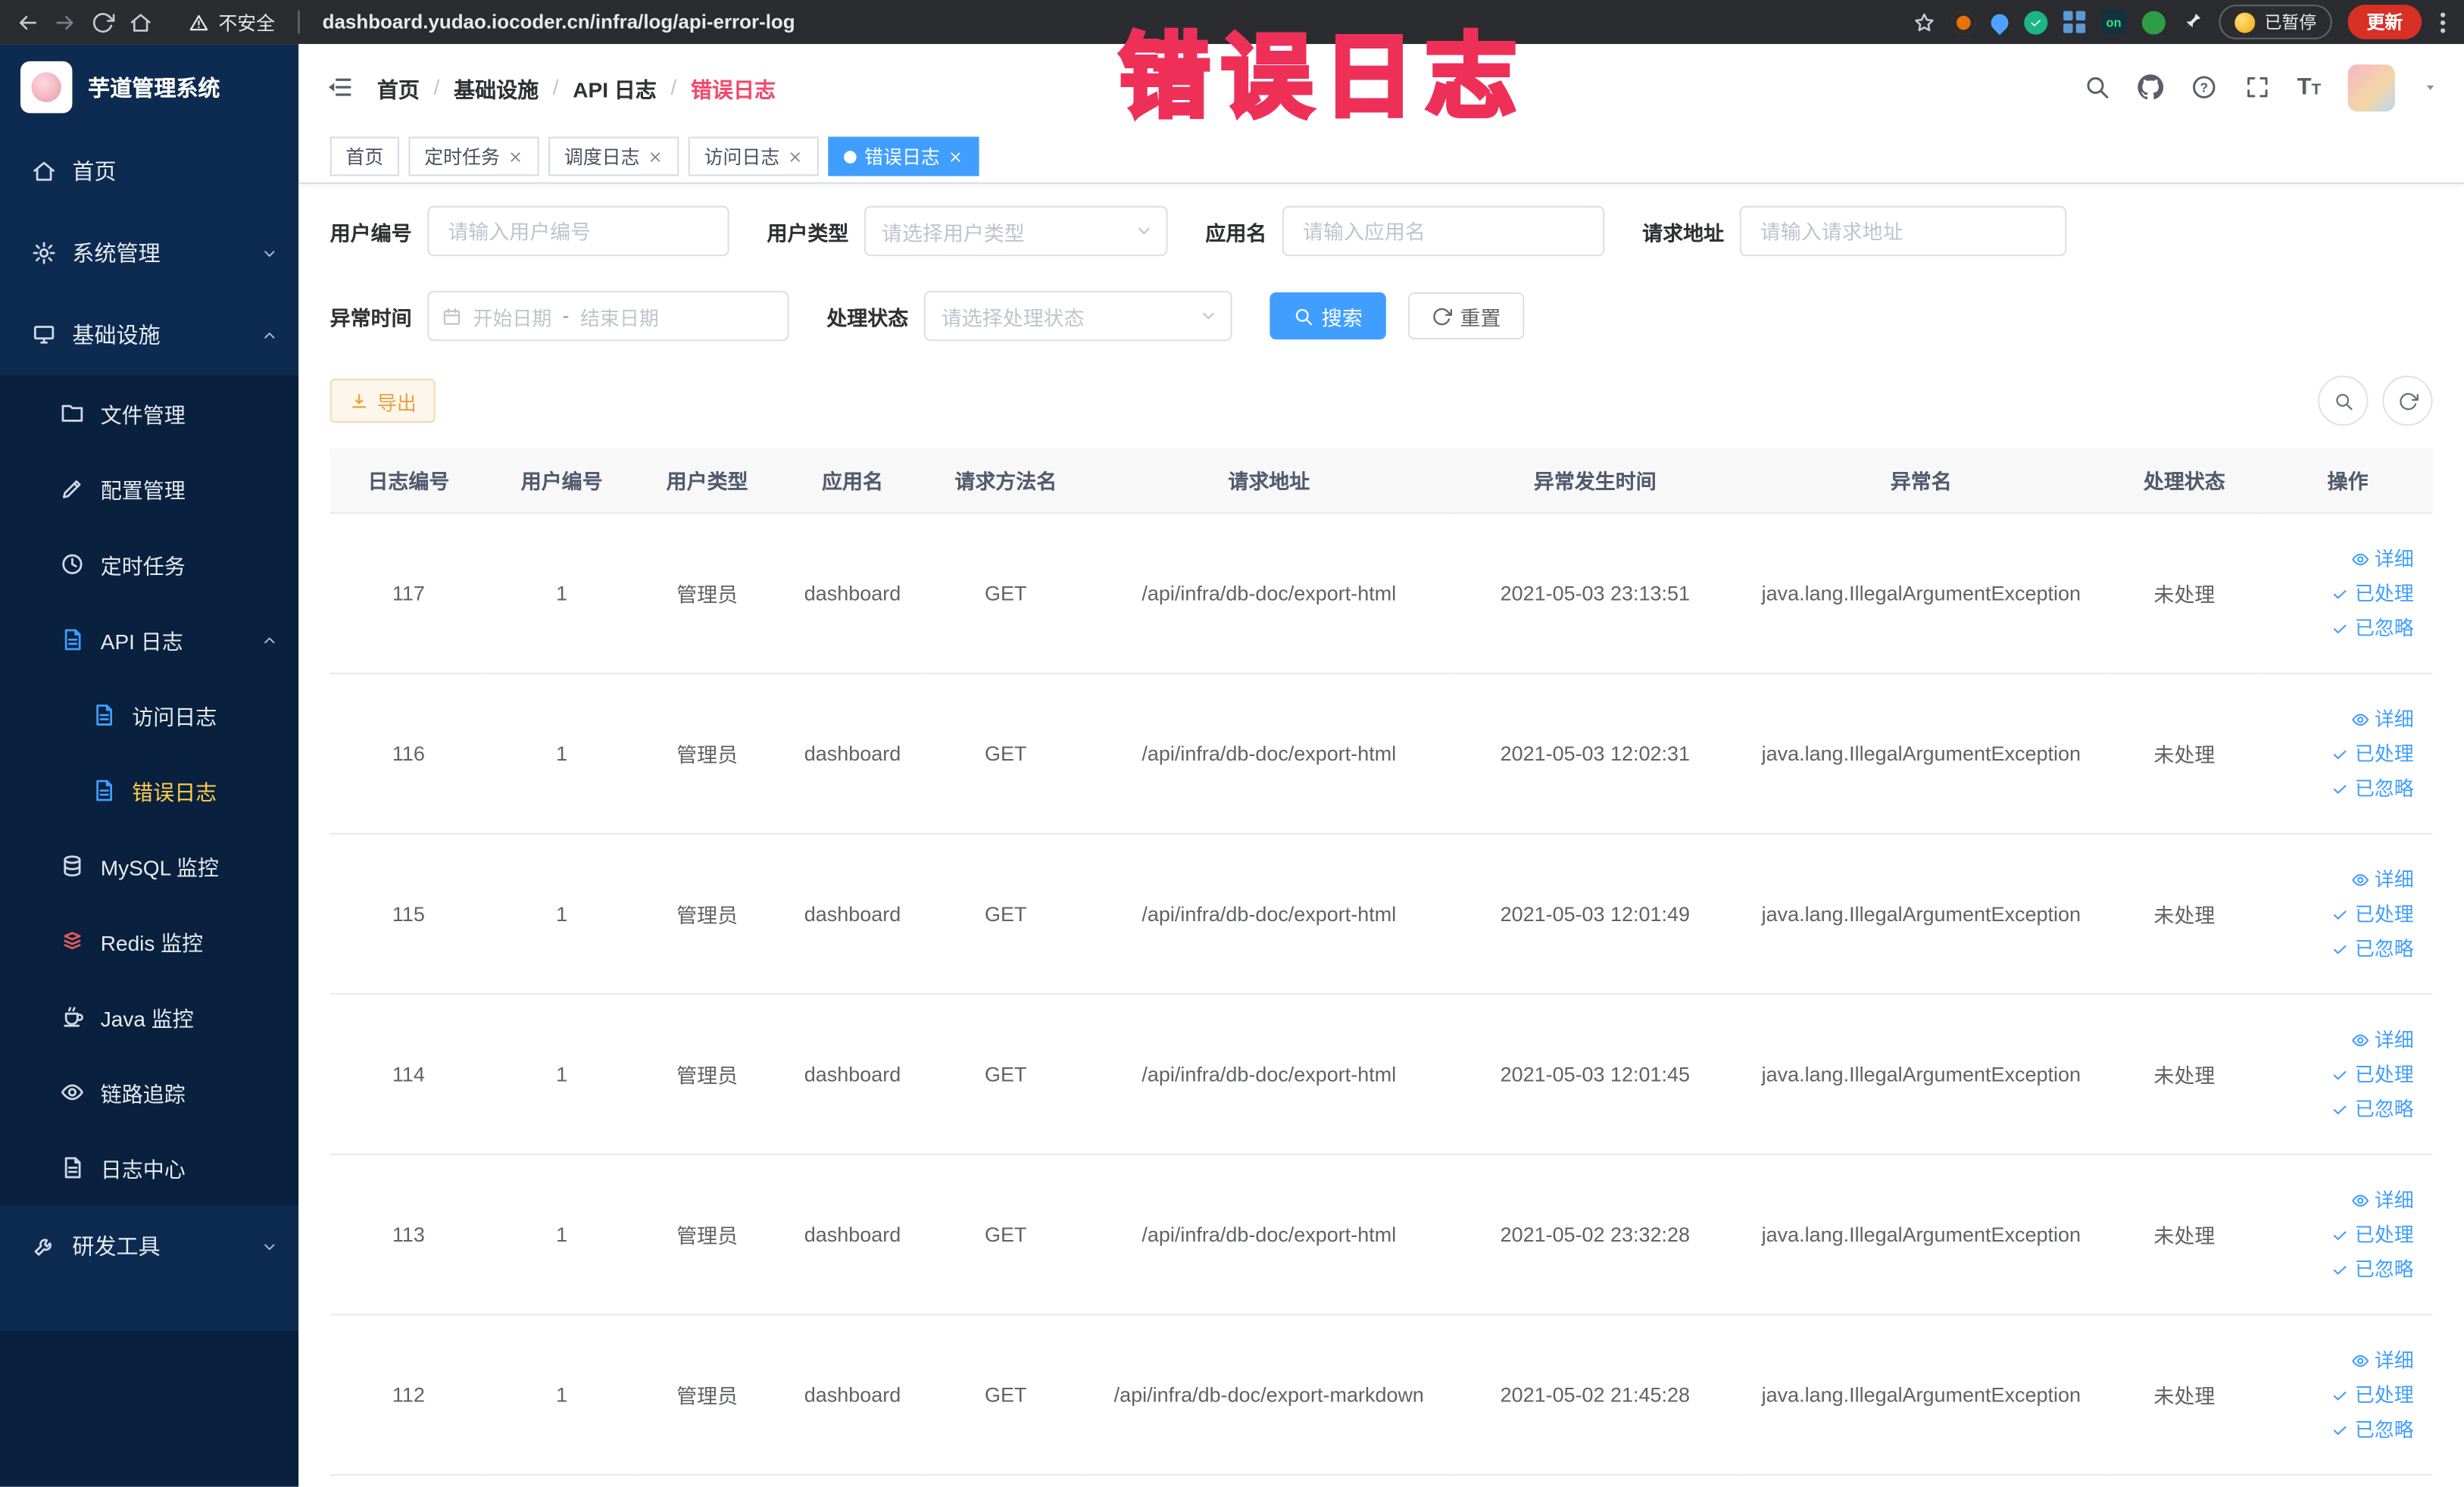 The image size is (2464, 1487). What do you see at coordinates (2430, 87) in the screenshot?
I see `avatar-caret-icon` at bounding box center [2430, 87].